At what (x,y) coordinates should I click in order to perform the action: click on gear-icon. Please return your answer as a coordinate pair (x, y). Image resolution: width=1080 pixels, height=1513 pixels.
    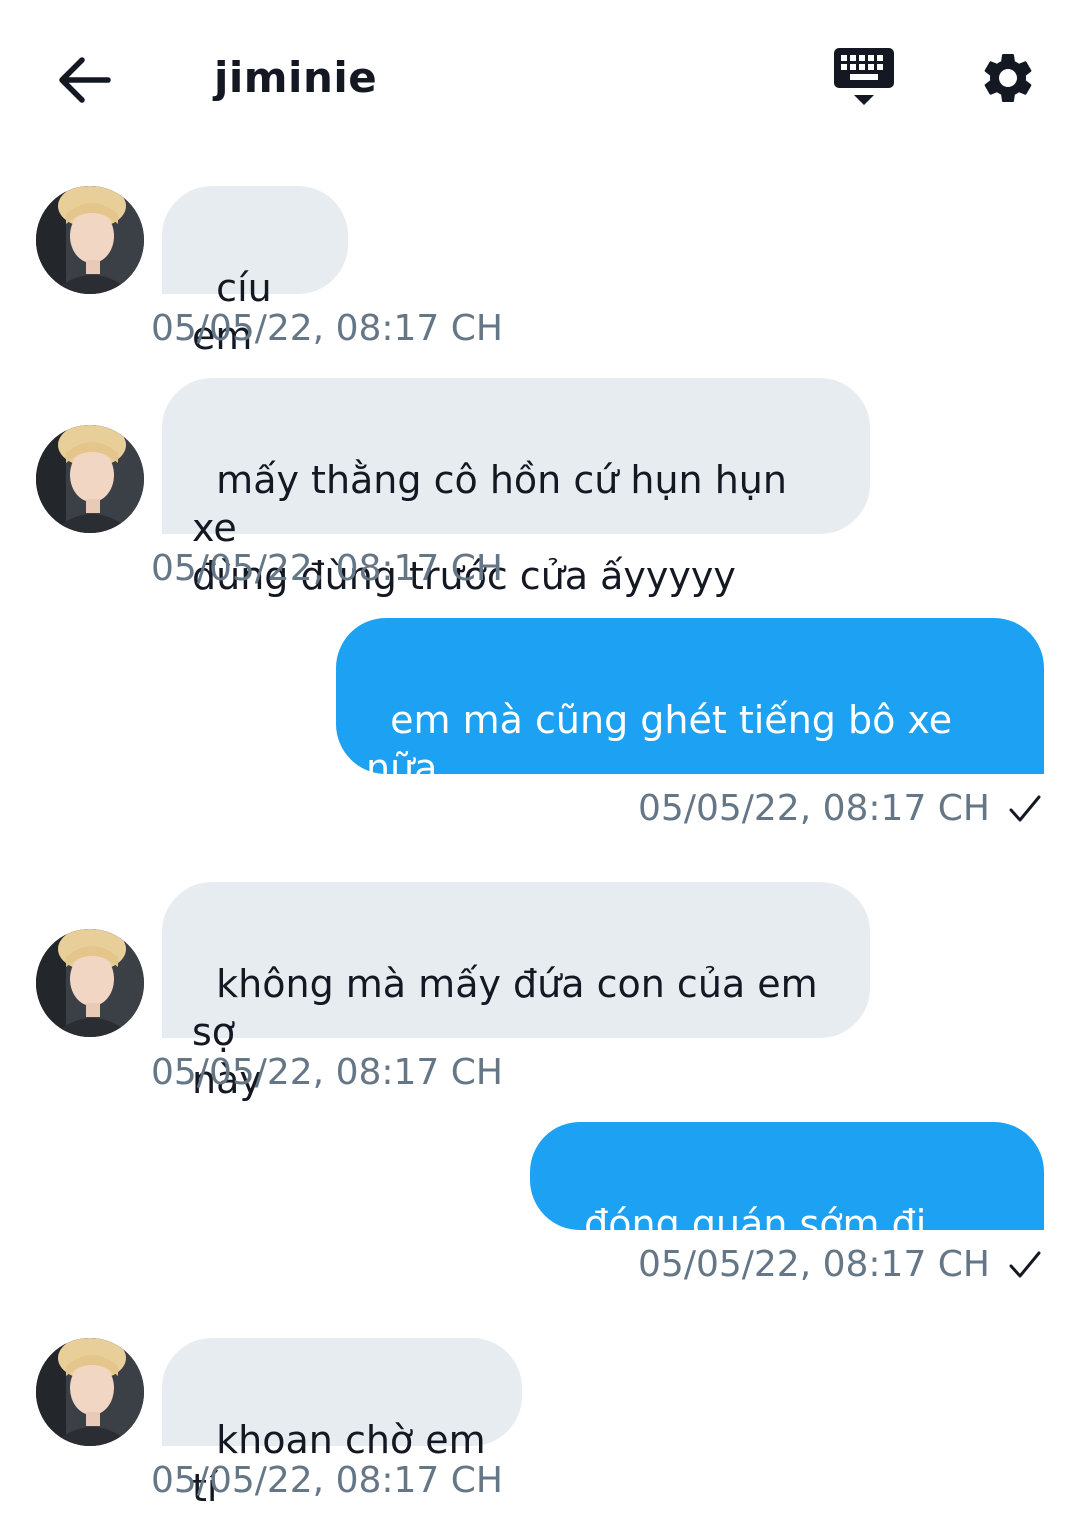
    Looking at the image, I should click on (1008, 77).